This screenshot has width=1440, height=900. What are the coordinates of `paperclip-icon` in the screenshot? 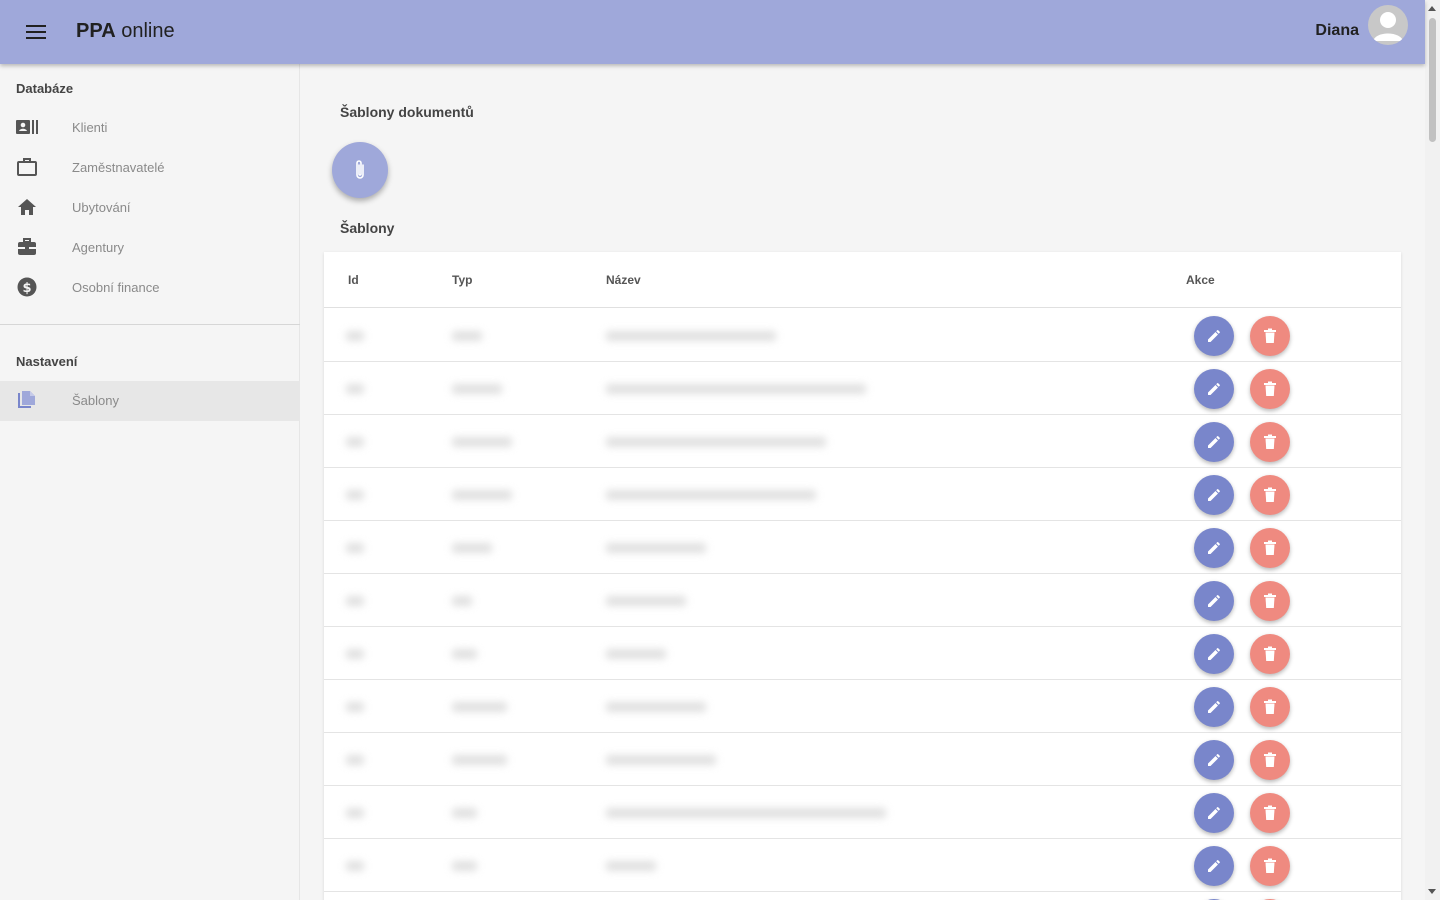 It's located at (360, 169).